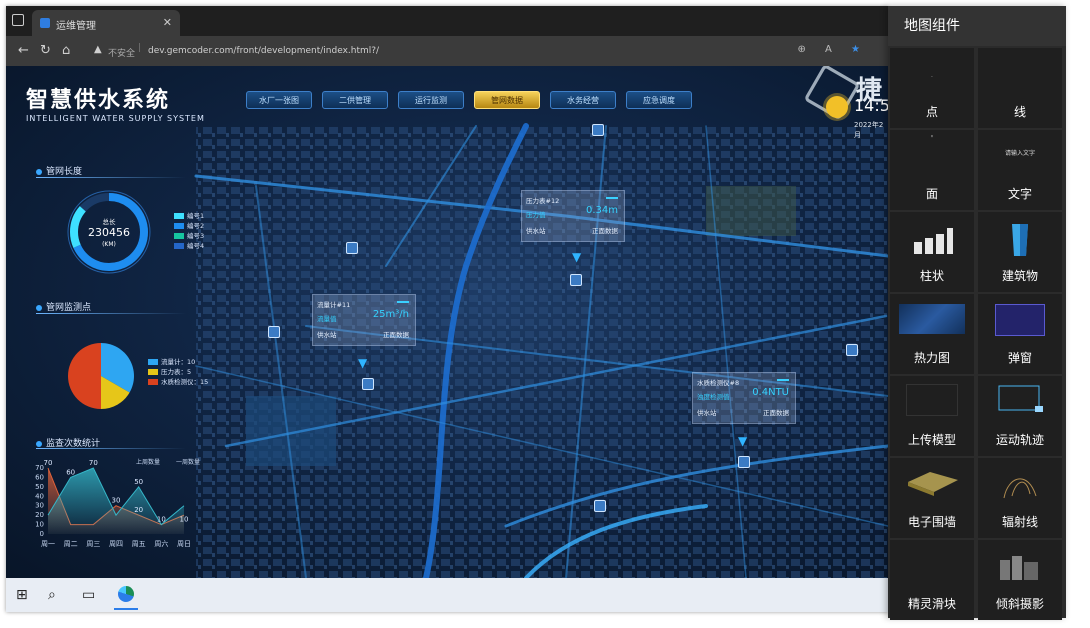  I want to click on legend-item: 流量计：10, so click(178, 361).